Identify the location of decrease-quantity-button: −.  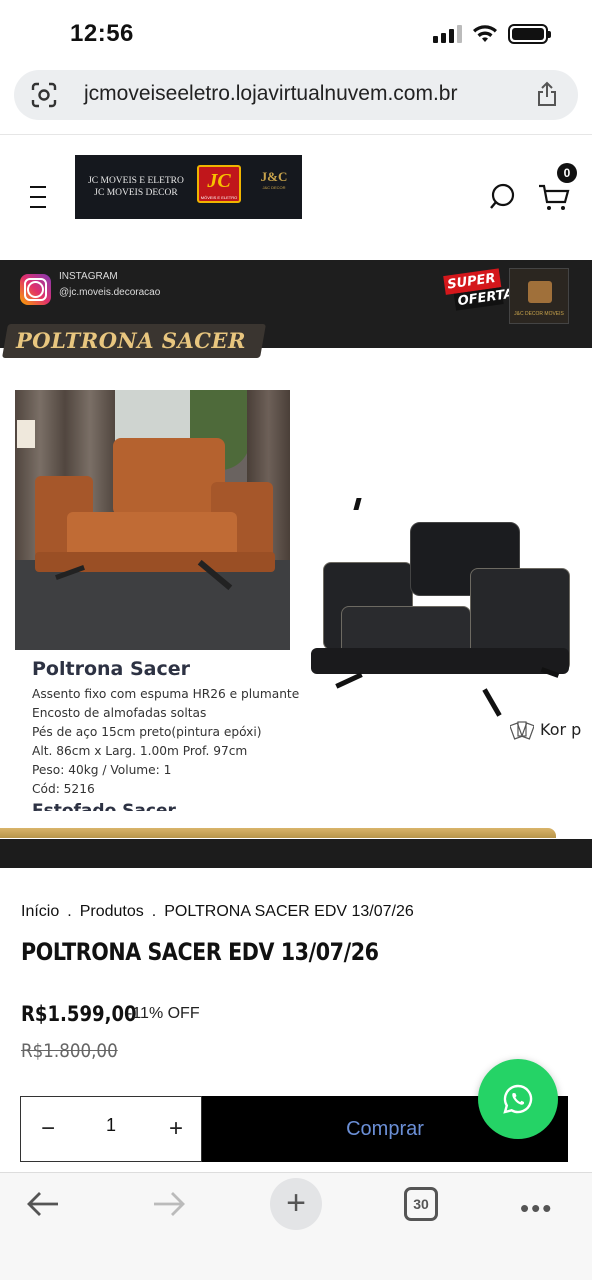
(48, 1129).